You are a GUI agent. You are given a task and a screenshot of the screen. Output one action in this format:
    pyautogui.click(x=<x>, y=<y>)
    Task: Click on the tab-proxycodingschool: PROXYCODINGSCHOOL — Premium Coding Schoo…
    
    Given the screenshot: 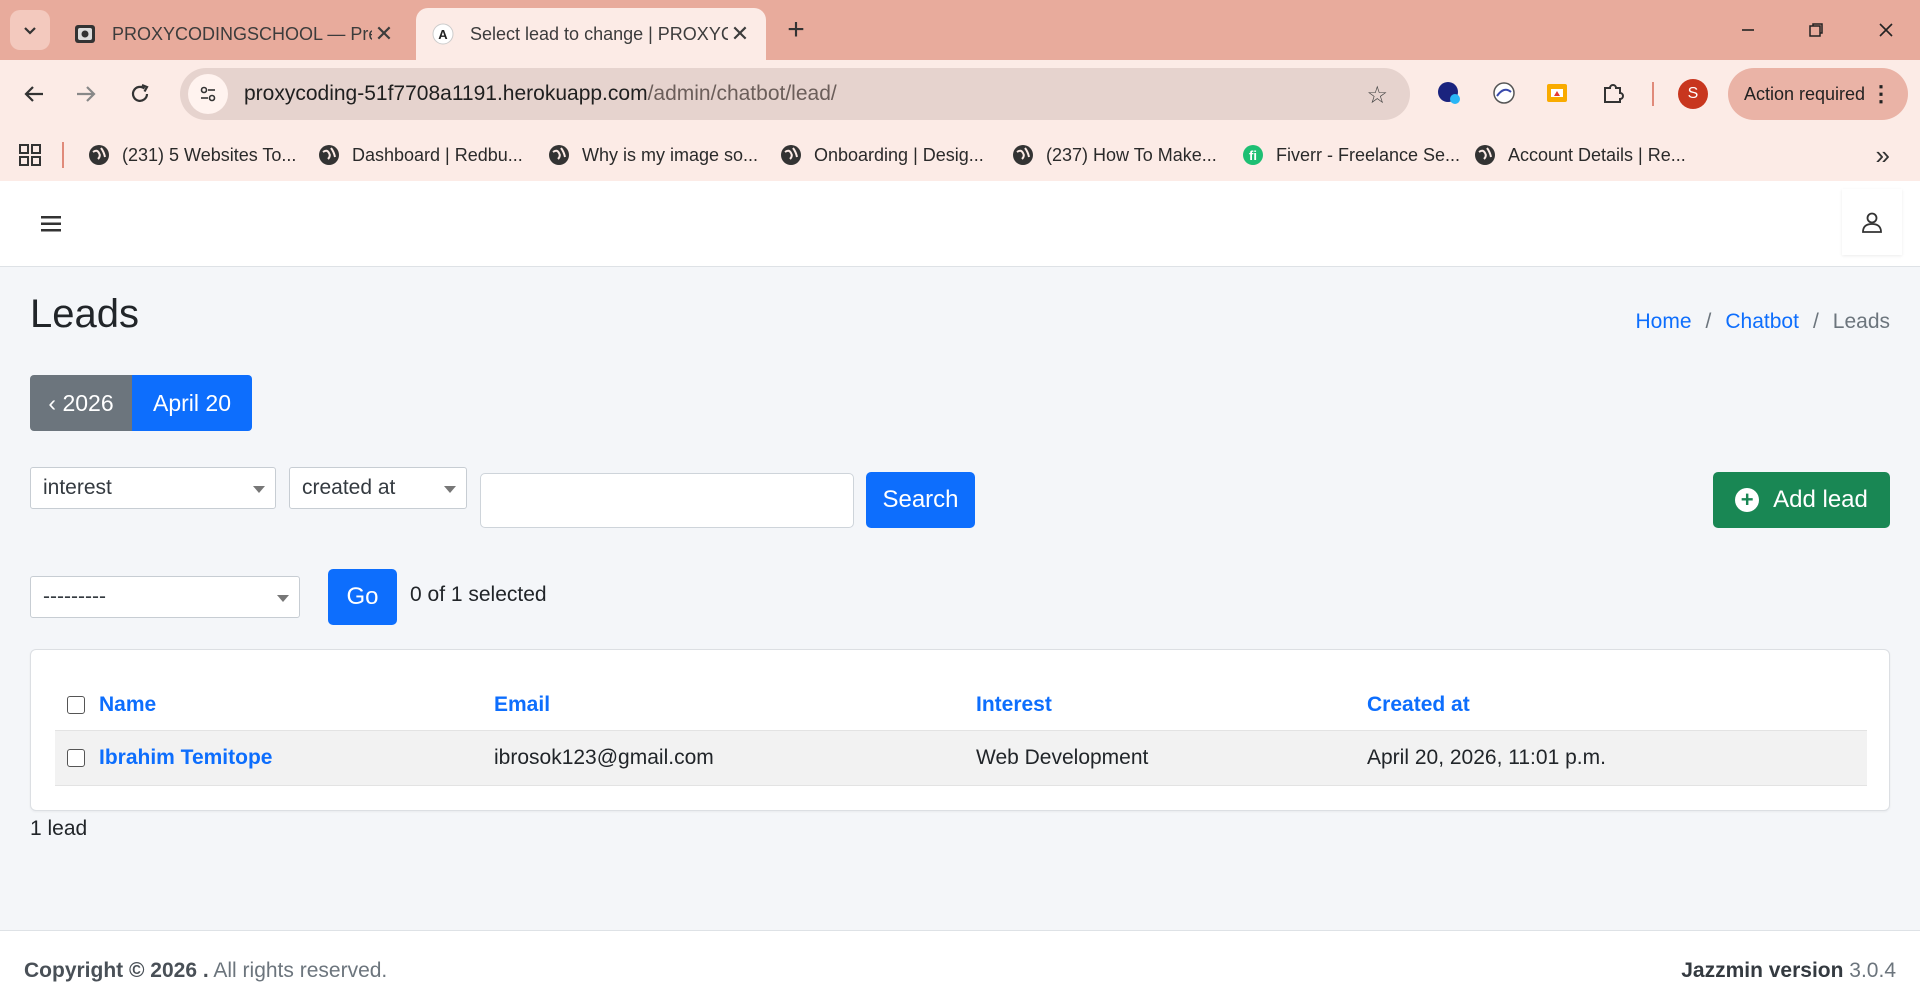 What is the action you would take?
    pyautogui.click(x=234, y=34)
    